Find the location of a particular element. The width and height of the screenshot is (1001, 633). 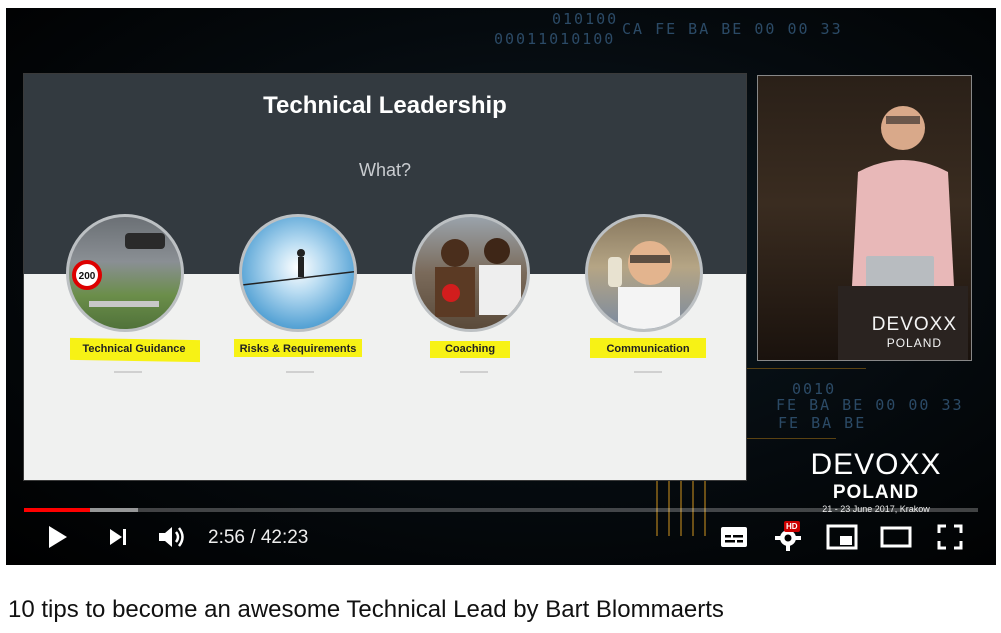

fullscreen-icon is located at coordinates (950, 537).